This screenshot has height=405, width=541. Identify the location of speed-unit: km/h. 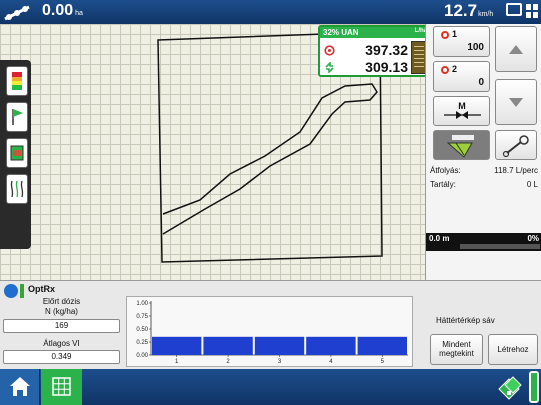
(486, 14).